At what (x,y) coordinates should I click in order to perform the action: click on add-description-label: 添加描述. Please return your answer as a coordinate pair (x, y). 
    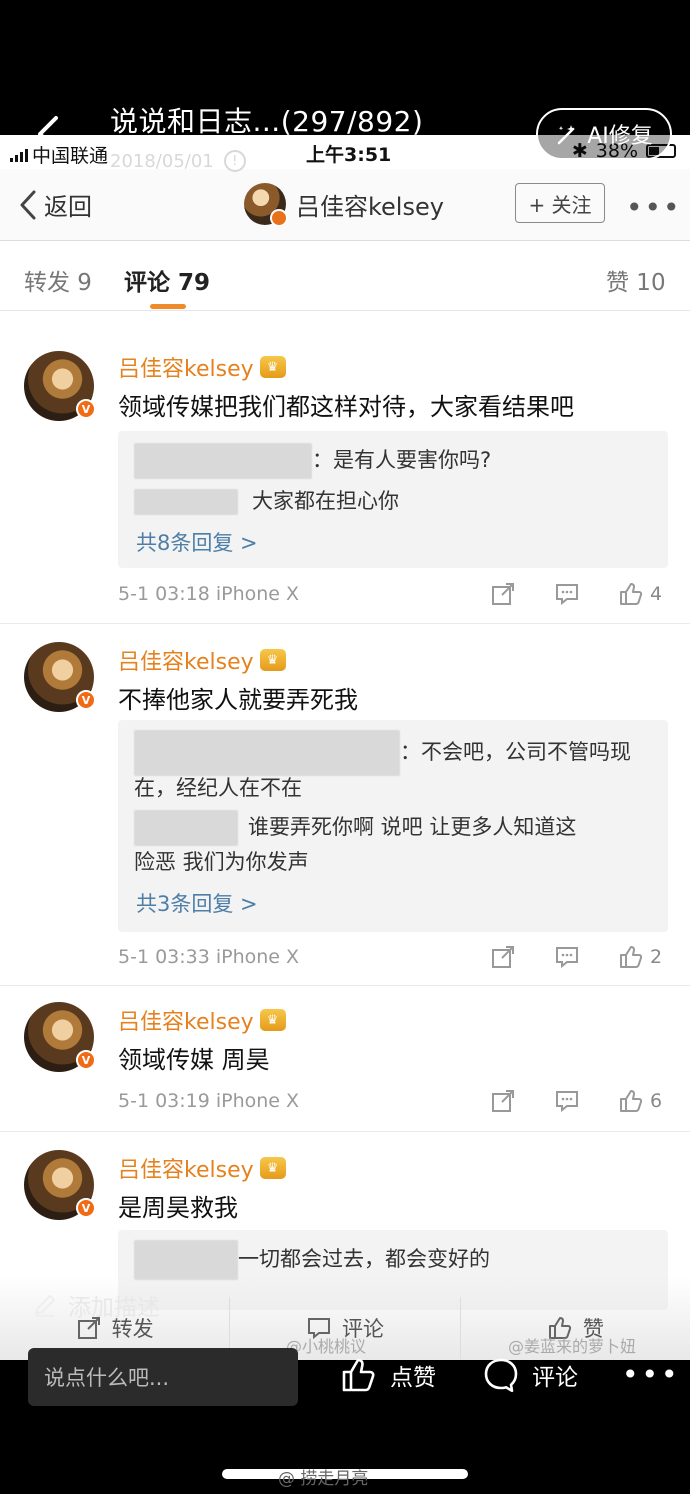
    Looking at the image, I should click on (114, 1308).